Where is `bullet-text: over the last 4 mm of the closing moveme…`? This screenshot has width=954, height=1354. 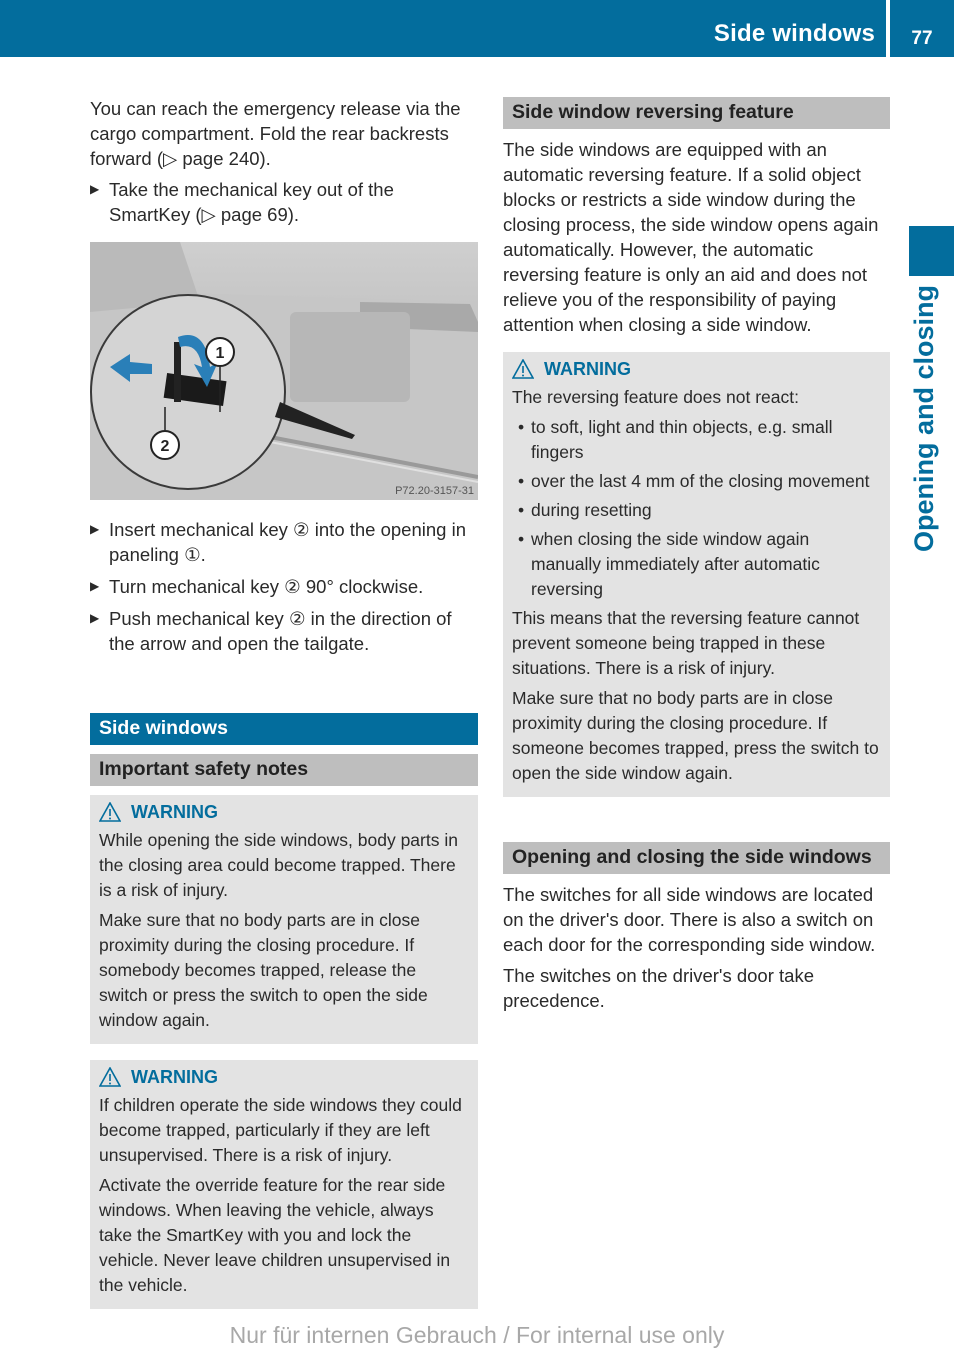 bullet-text: over the last 4 mm of the closing moveme… is located at coordinates (700, 481).